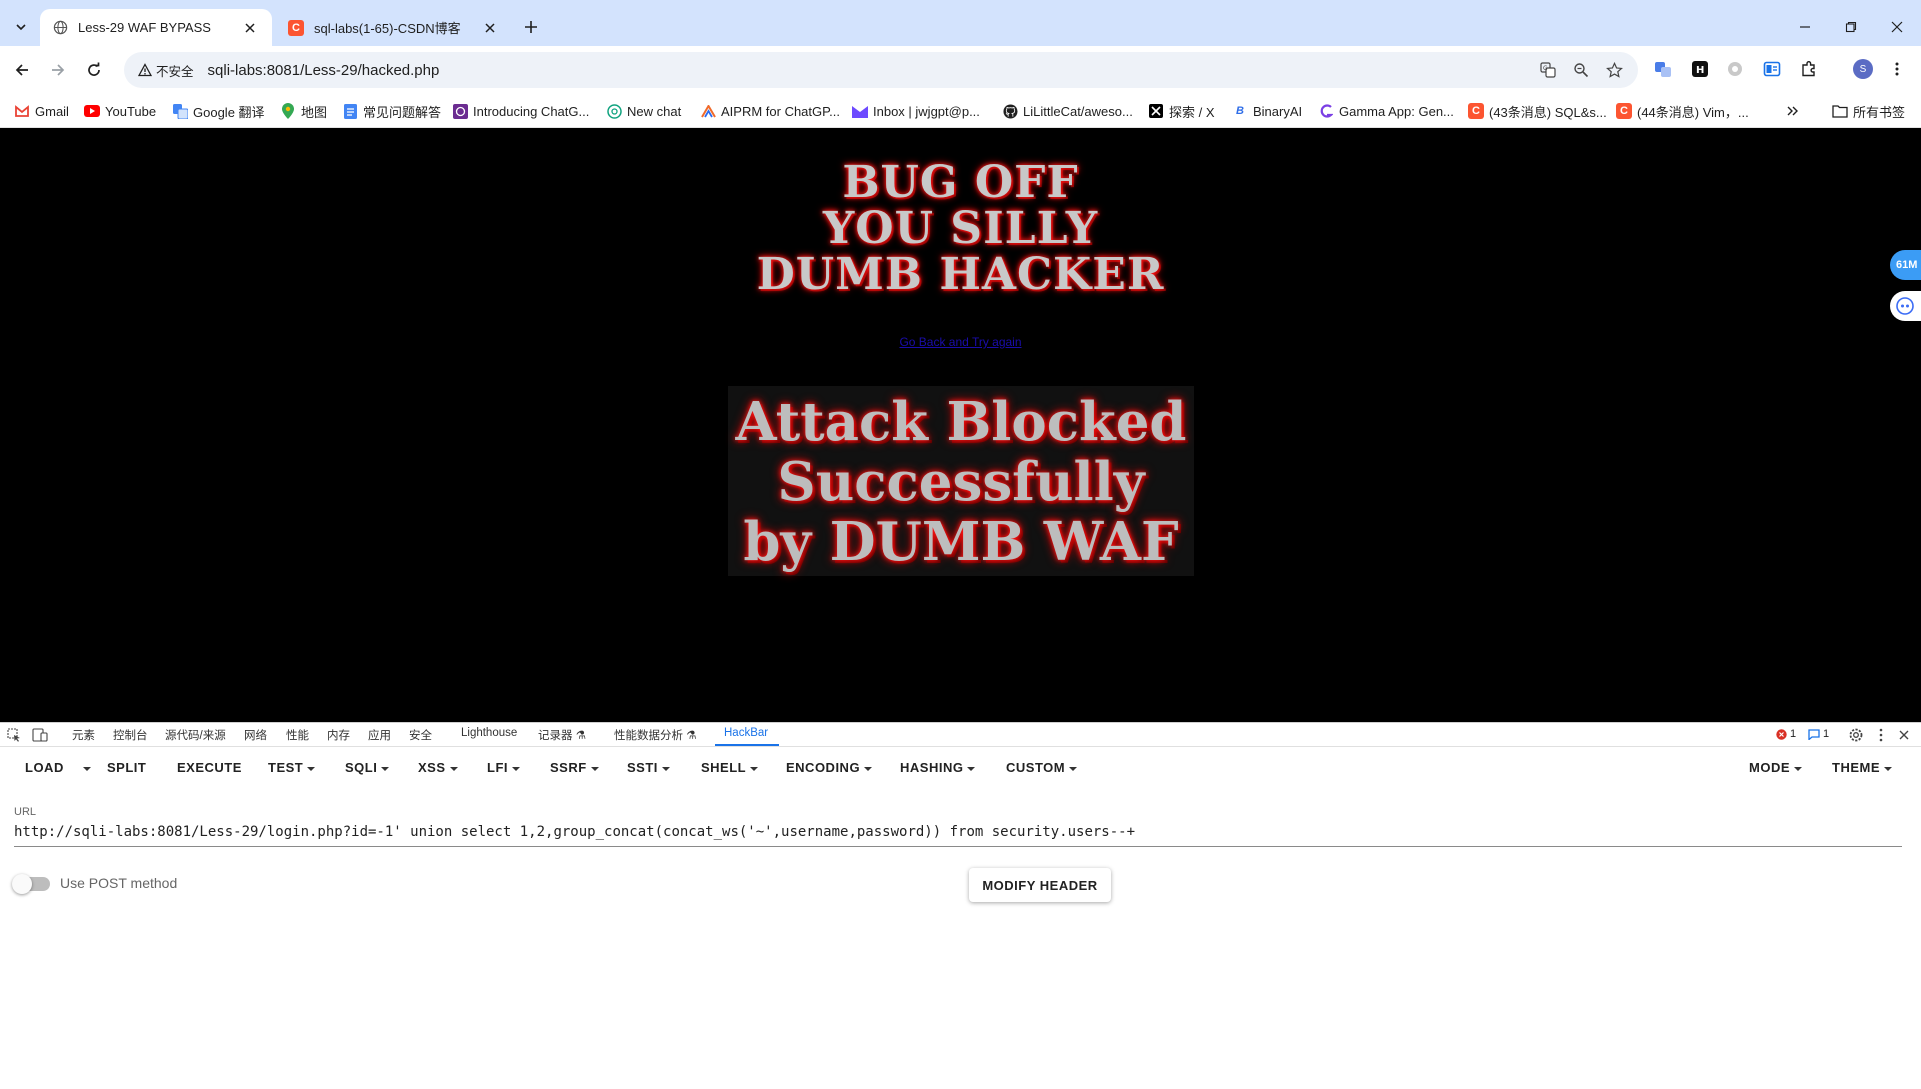 The width and height of the screenshot is (1921, 1089). I want to click on go-back-link: Go Back and Try again, so click(960, 342).